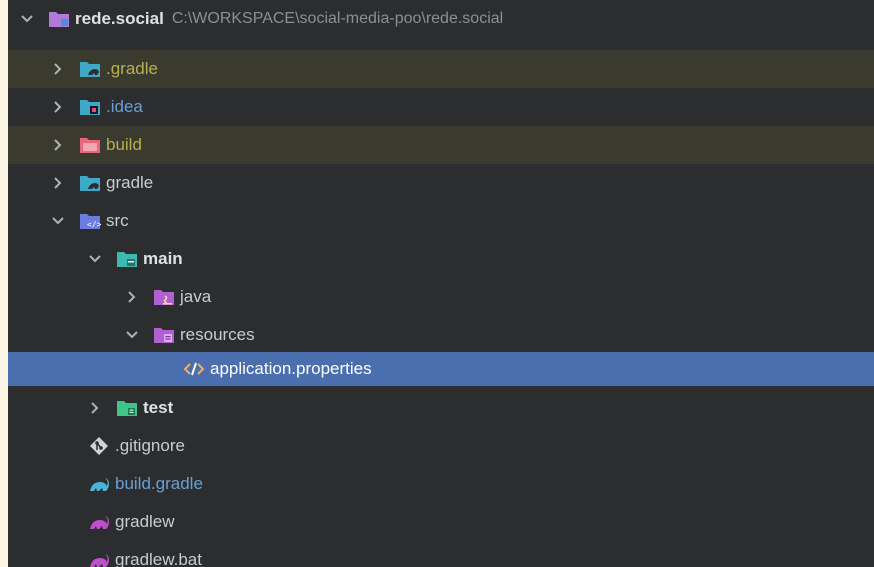 This screenshot has width=874, height=567. Describe the element at coordinates (124, 106) in the screenshot. I see `tree-item-label: .idea` at that location.